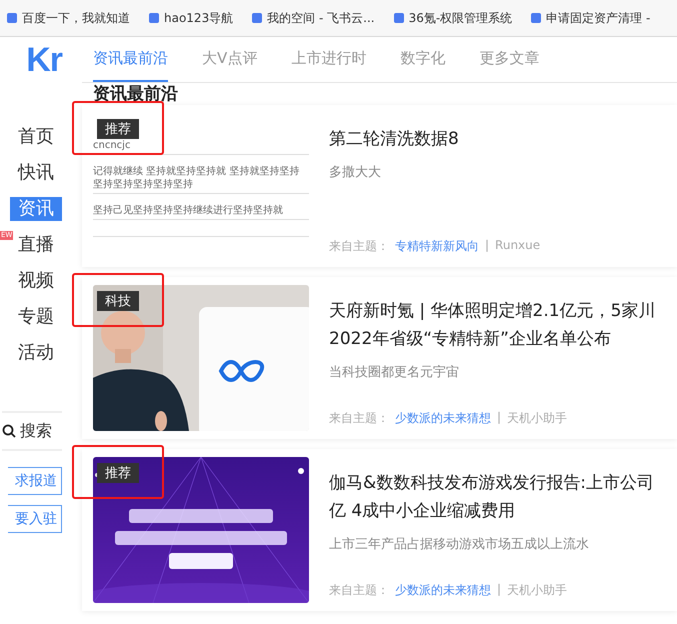 This screenshot has width=677, height=624. Describe the element at coordinates (118, 301) in the screenshot. I see `category-tag: 科技` at that location.